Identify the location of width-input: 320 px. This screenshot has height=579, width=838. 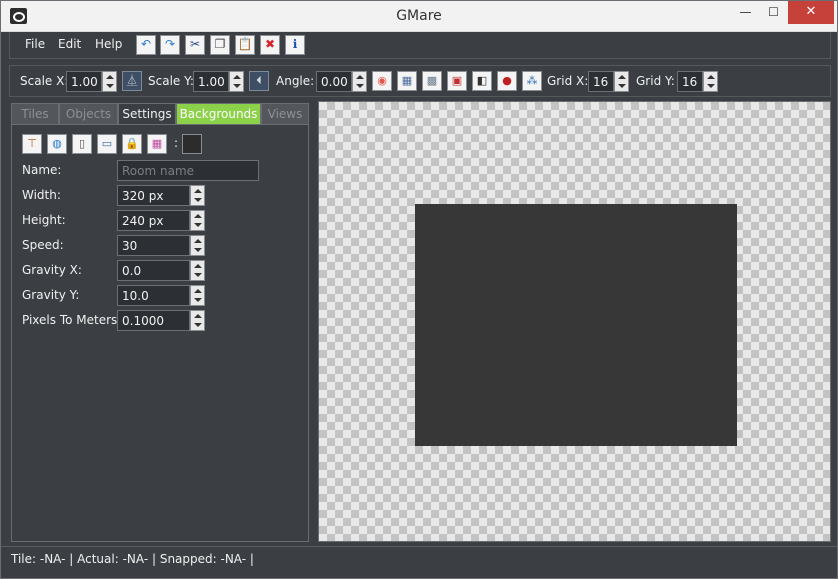
(153, 195).